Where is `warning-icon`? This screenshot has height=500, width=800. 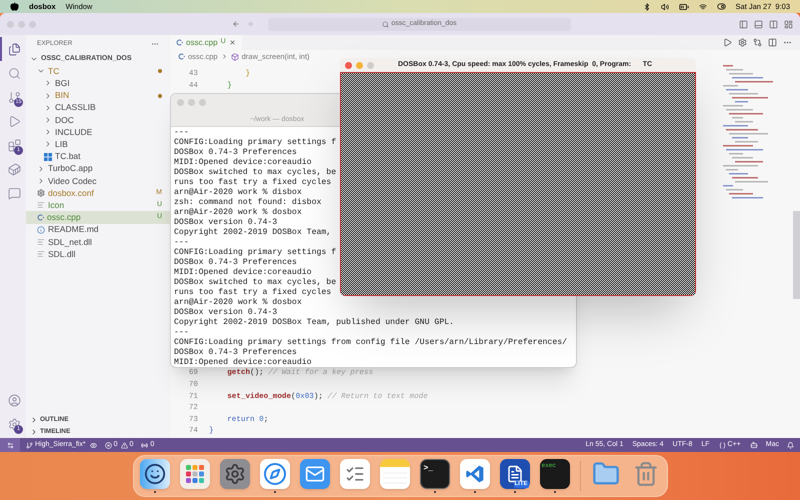
warning-icon is located at coordinates (124, 445).